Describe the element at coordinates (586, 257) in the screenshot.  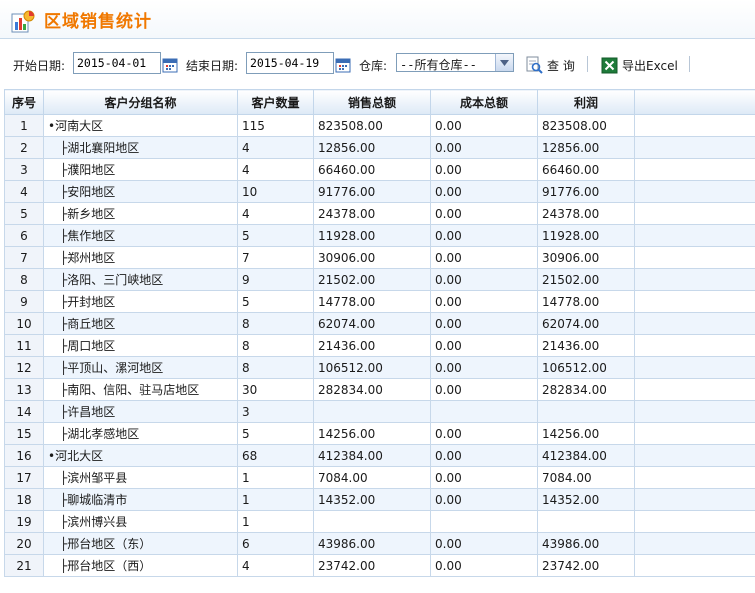
I see `profit-cell: 30906.00` at that location.